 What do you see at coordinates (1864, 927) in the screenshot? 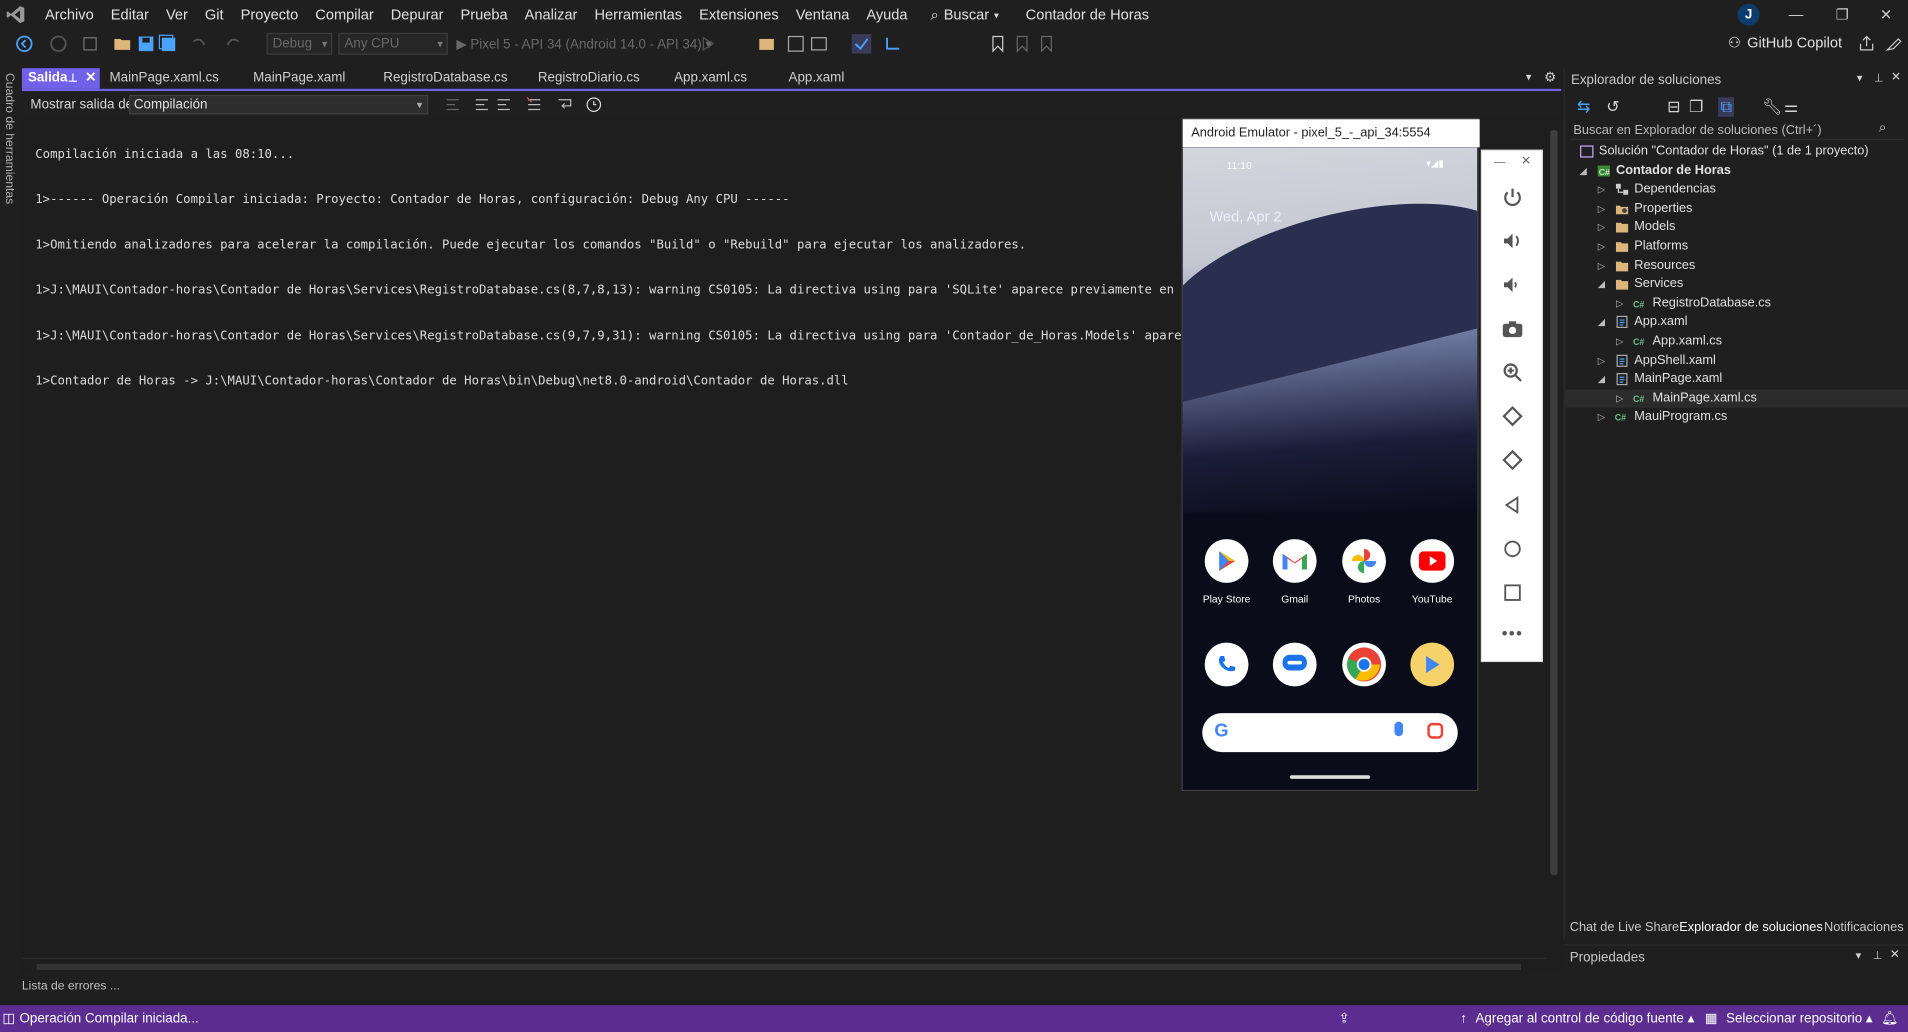
I see `tab-notifications: Notificaciones` at bounding box center [1864, 927].